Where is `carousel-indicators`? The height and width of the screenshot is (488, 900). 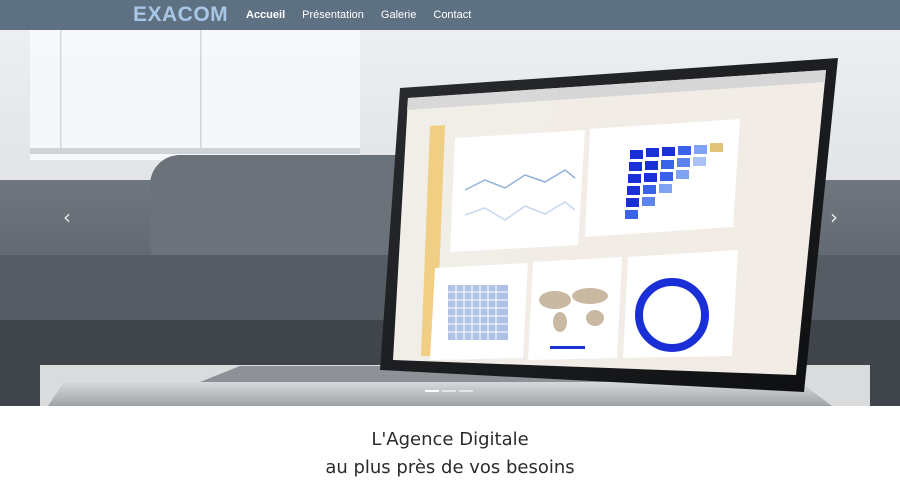
carousel-indicators is located at coordinates (449, 391).